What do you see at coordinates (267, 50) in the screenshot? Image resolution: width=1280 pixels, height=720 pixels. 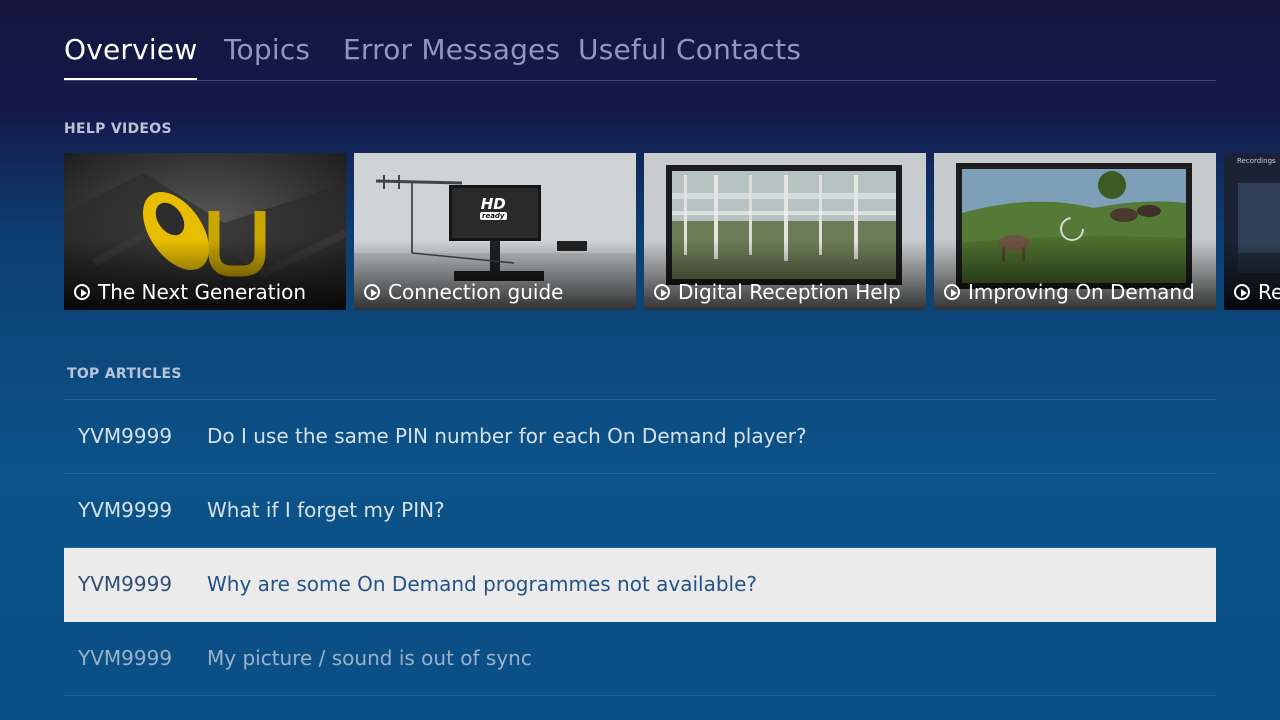 I see `tab-topics: Topics` at bounding box center [267, 50].